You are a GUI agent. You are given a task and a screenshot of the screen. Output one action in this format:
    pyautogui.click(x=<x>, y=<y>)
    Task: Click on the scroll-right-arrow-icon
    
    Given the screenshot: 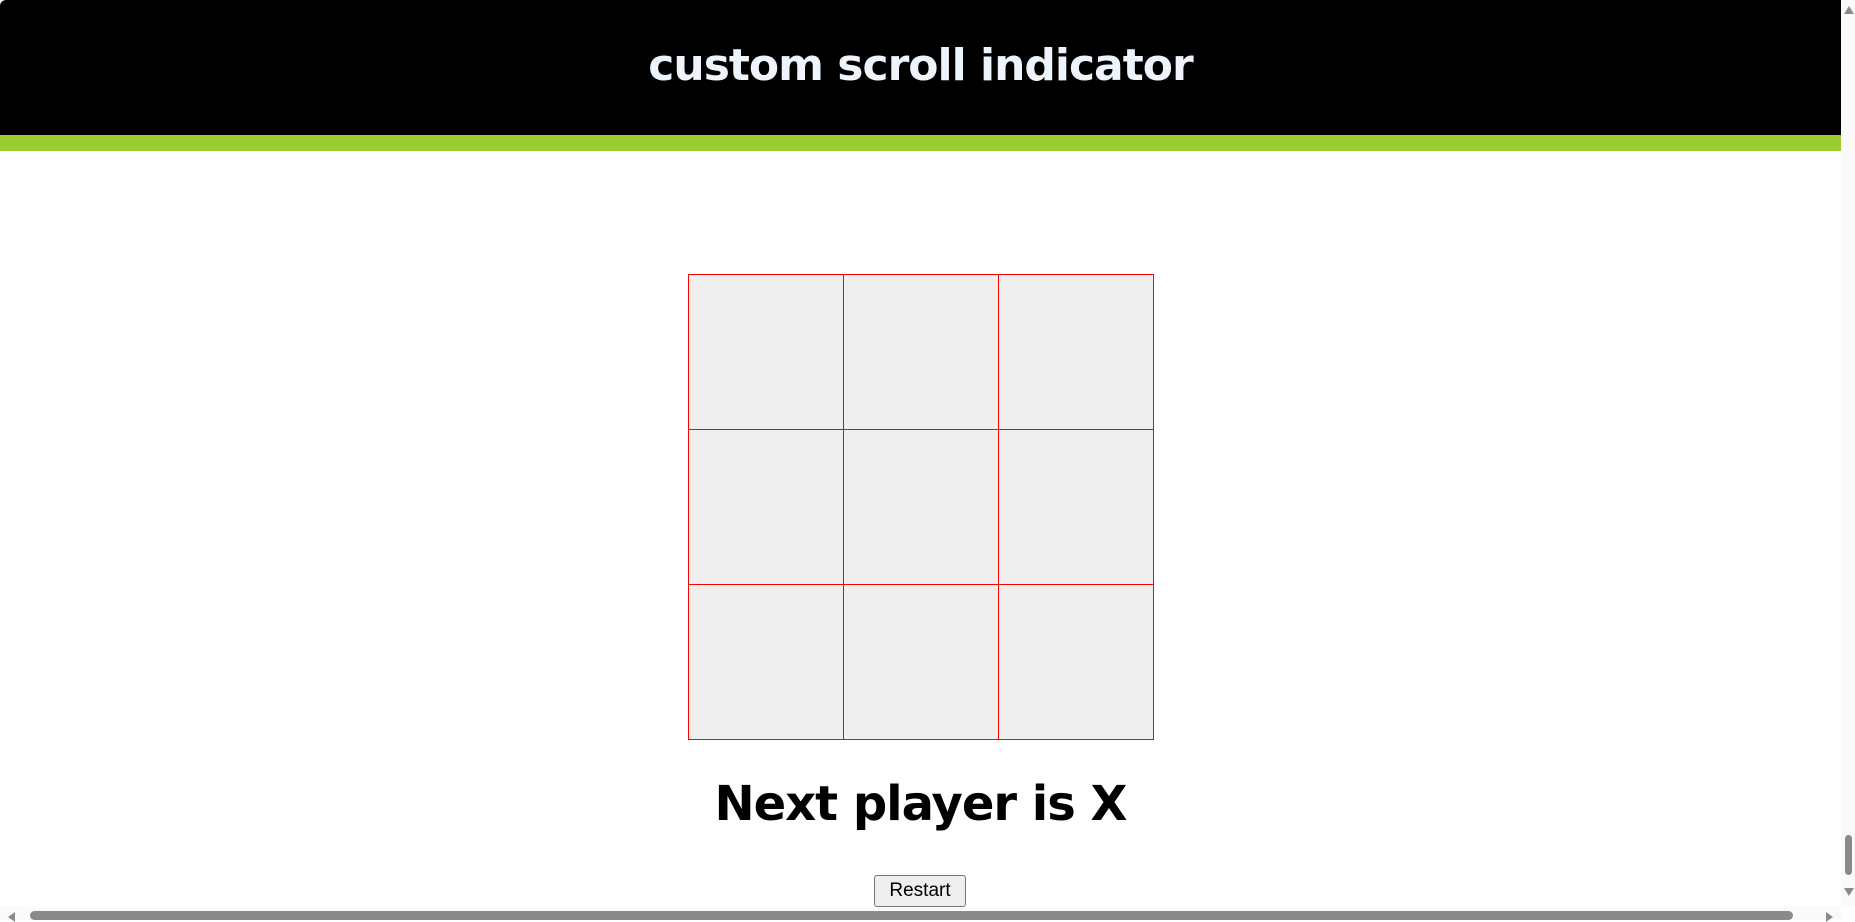 What is the action you would take?
    pyautogui.click(x=1829, y=917)
    